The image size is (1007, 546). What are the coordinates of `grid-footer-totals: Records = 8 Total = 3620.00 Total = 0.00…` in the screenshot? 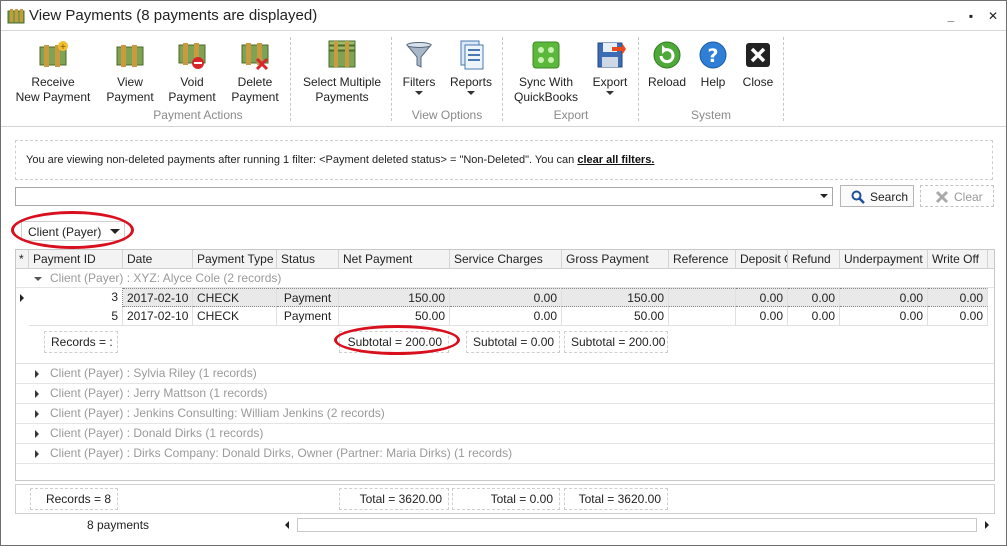 It's located at (505, 499).